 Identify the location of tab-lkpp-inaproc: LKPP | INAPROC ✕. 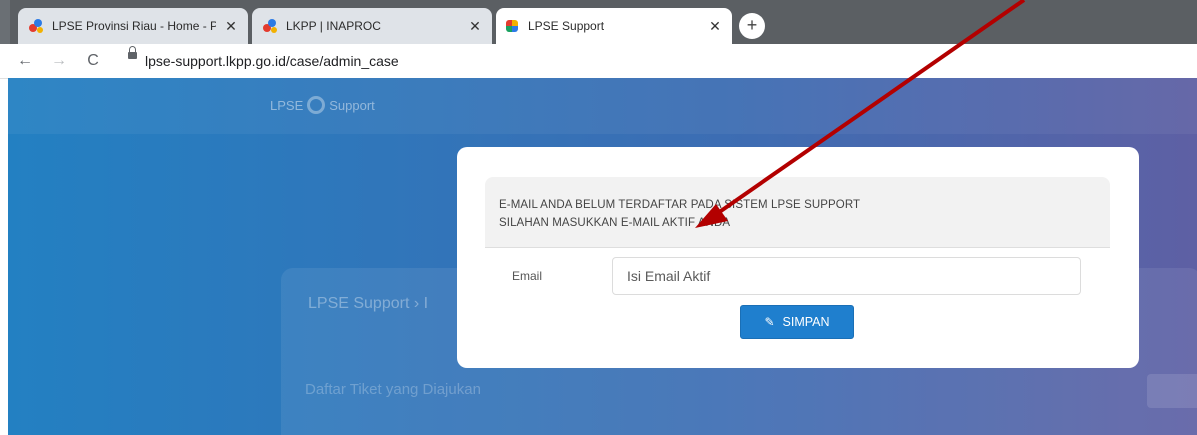
(372, 26).